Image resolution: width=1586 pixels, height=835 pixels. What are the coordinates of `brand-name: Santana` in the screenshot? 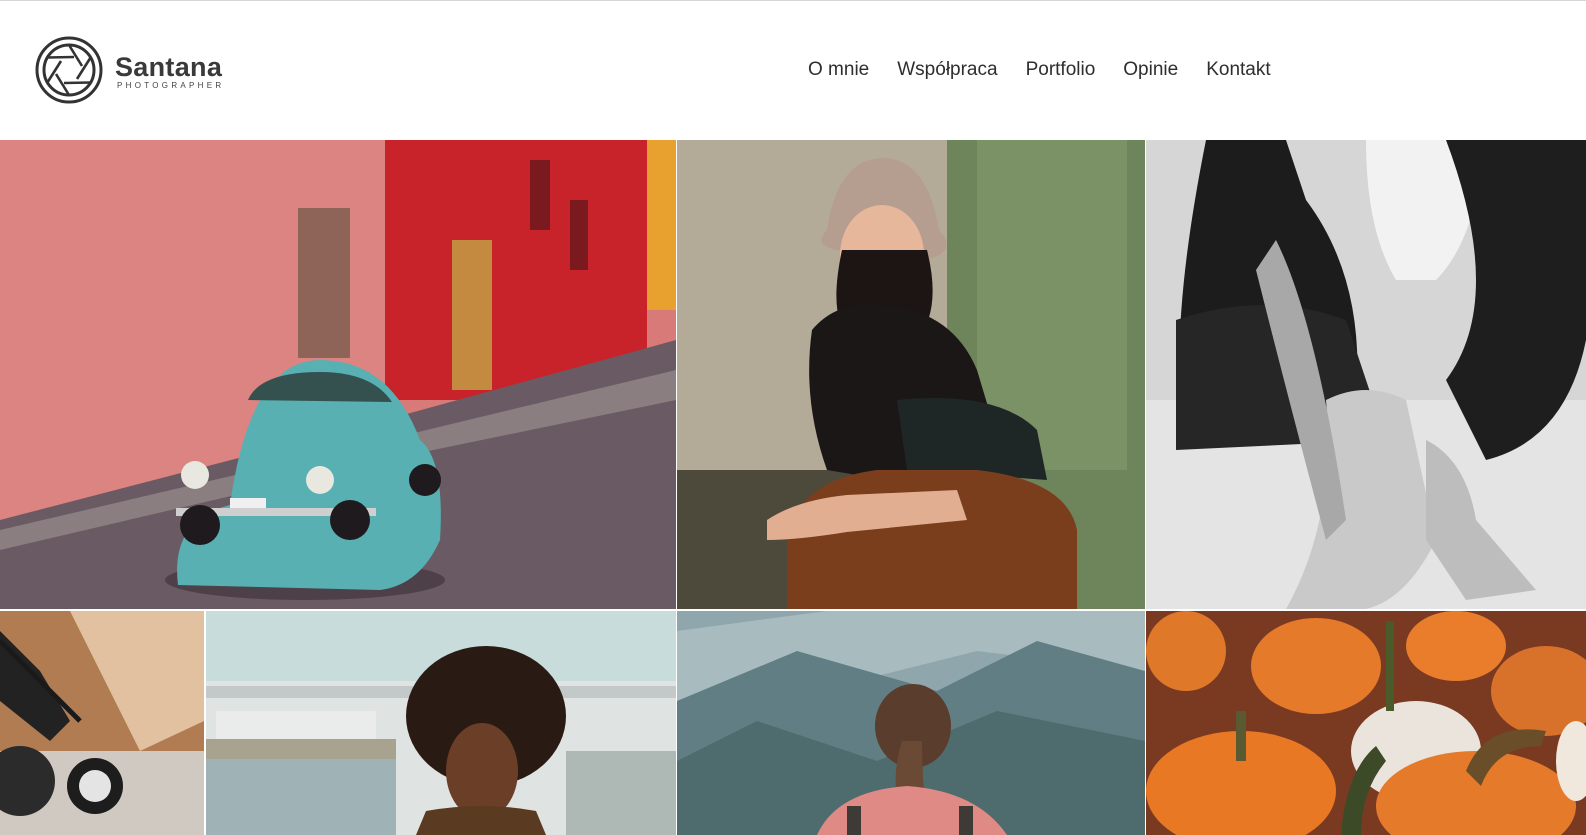 It's located at (169, 67).